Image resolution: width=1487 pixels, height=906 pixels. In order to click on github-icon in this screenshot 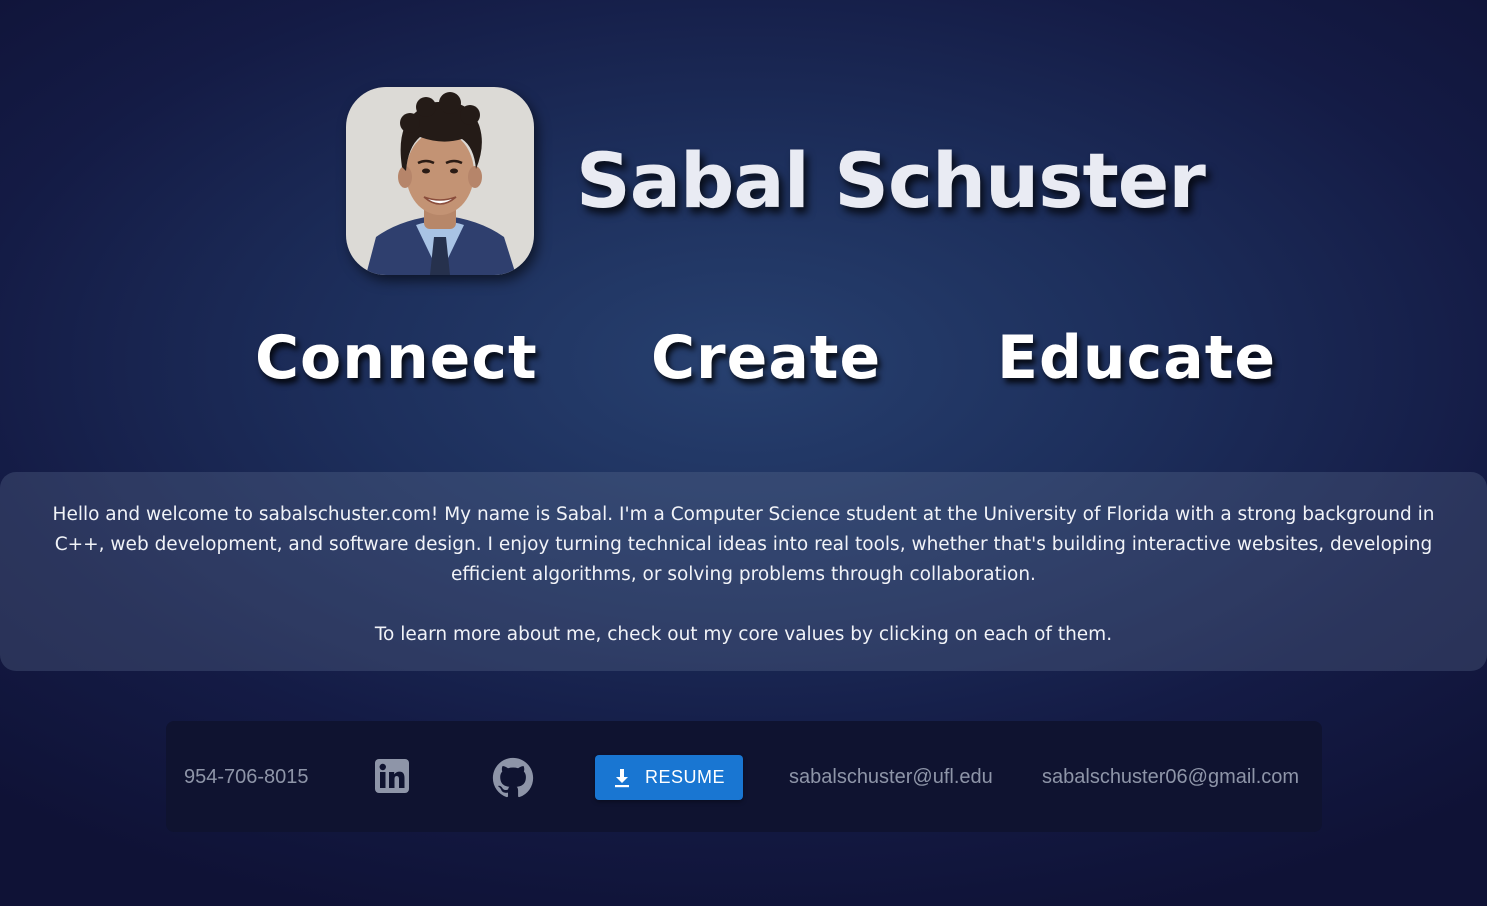, I will do `click(513, 778)`.